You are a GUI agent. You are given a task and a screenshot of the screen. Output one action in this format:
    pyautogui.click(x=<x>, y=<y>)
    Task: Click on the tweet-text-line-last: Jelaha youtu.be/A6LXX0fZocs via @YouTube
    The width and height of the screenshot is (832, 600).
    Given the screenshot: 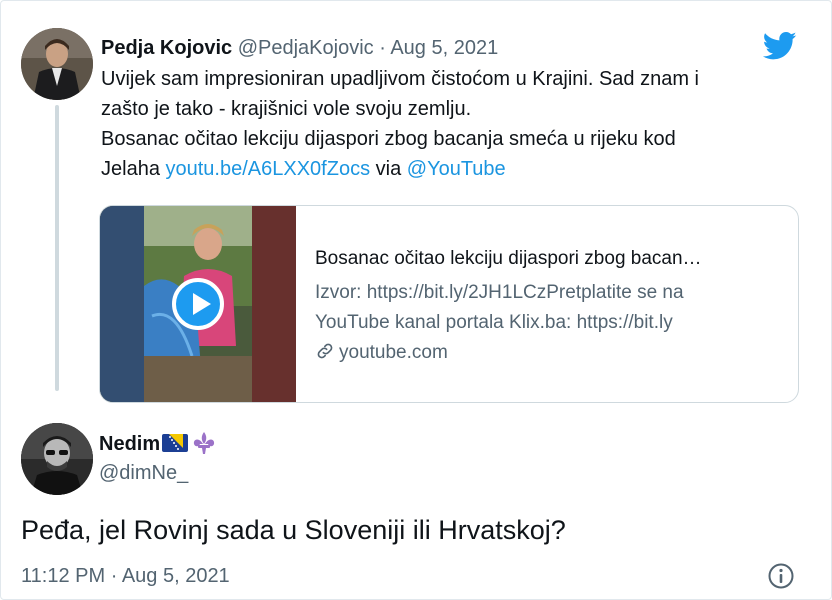 What is the action you would take?
    pyautogui.click(x=451, y=169)
    